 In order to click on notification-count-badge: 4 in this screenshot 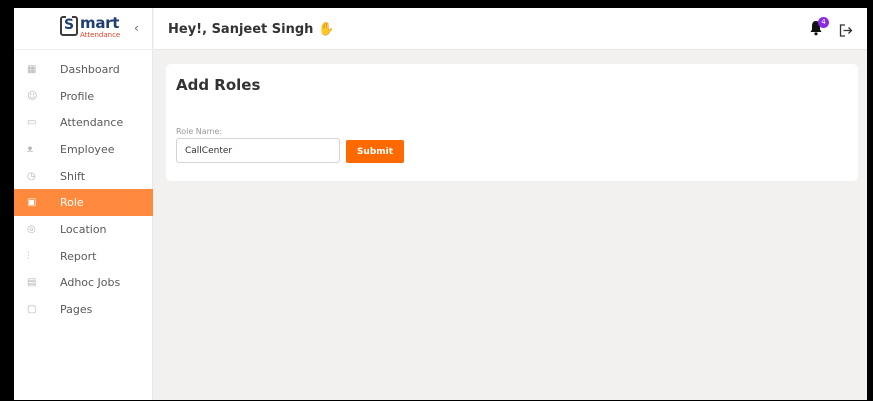, I will do `click(823, 22)`.